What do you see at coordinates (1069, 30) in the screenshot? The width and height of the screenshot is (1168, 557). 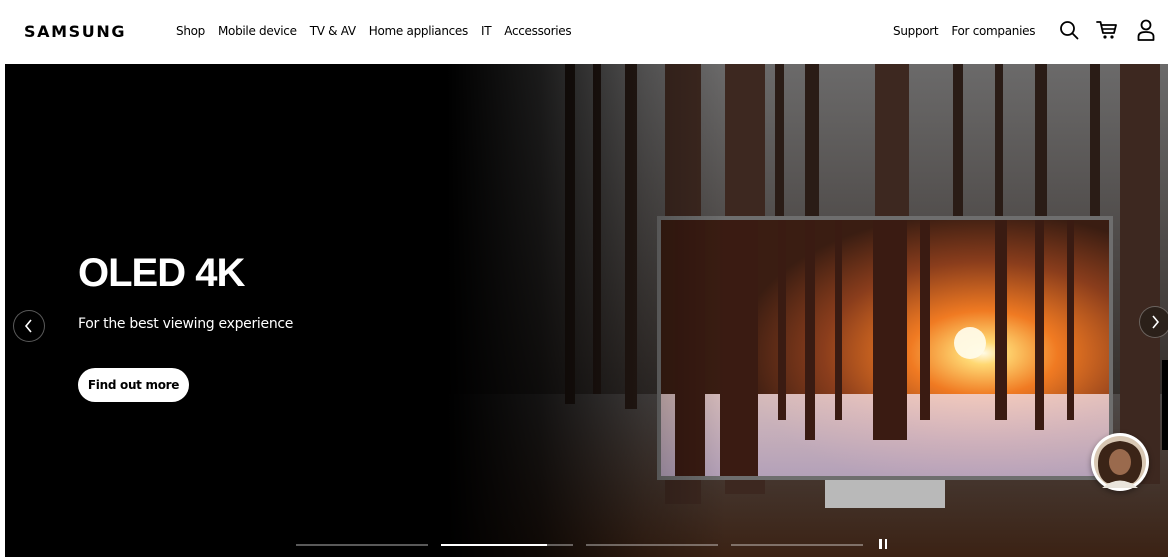 I see `search-icon` at bounding box center [1069, 30].